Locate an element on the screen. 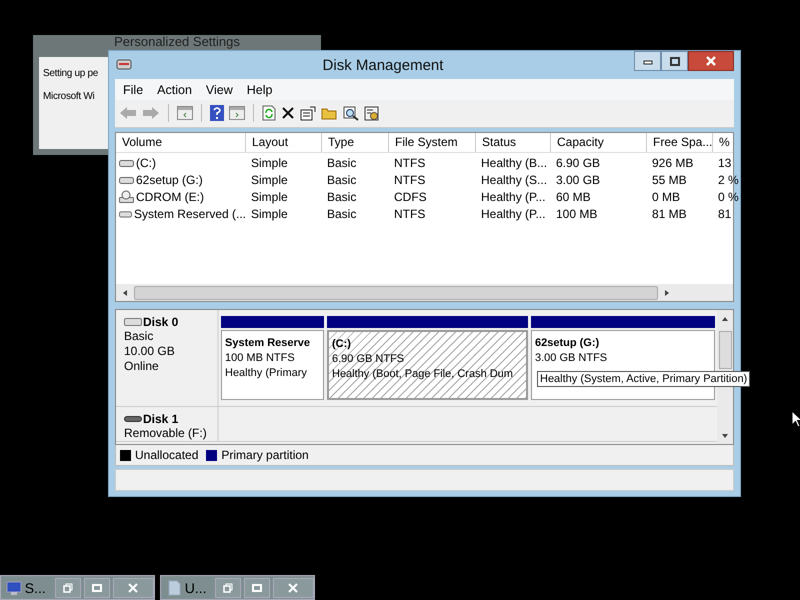  table-cell: 2 % is located at coordinates (728, 179).